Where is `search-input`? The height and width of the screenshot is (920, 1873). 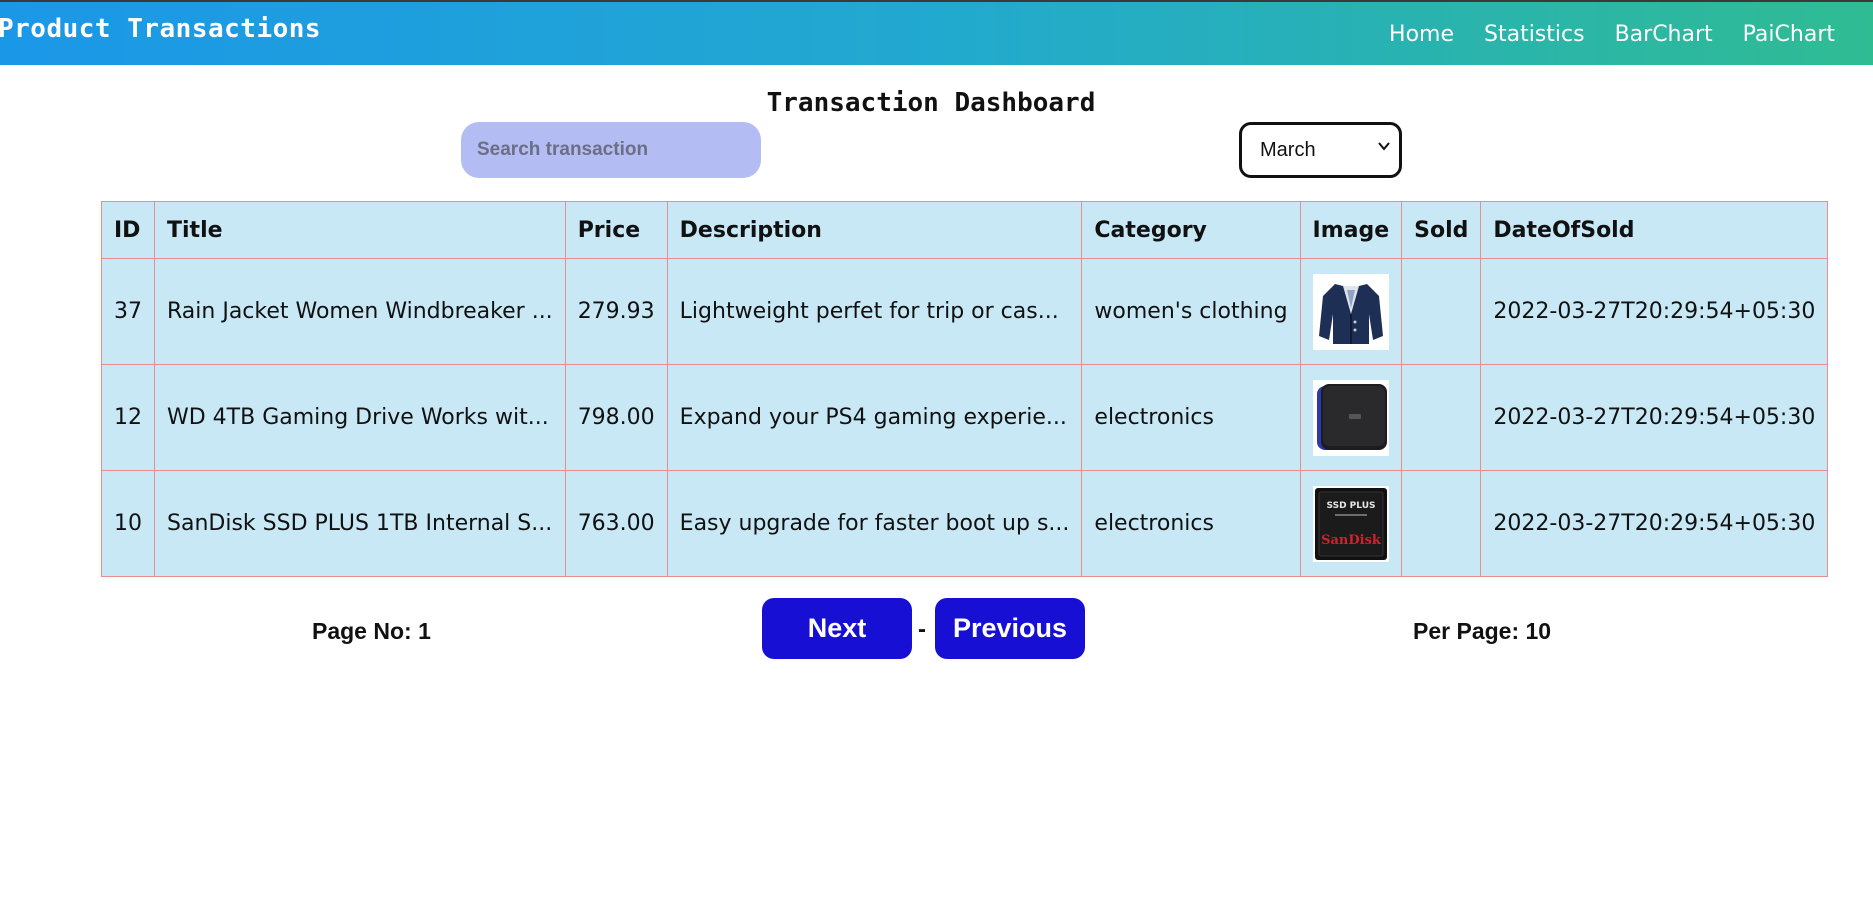 search-input is located at coordinates (611, 150).